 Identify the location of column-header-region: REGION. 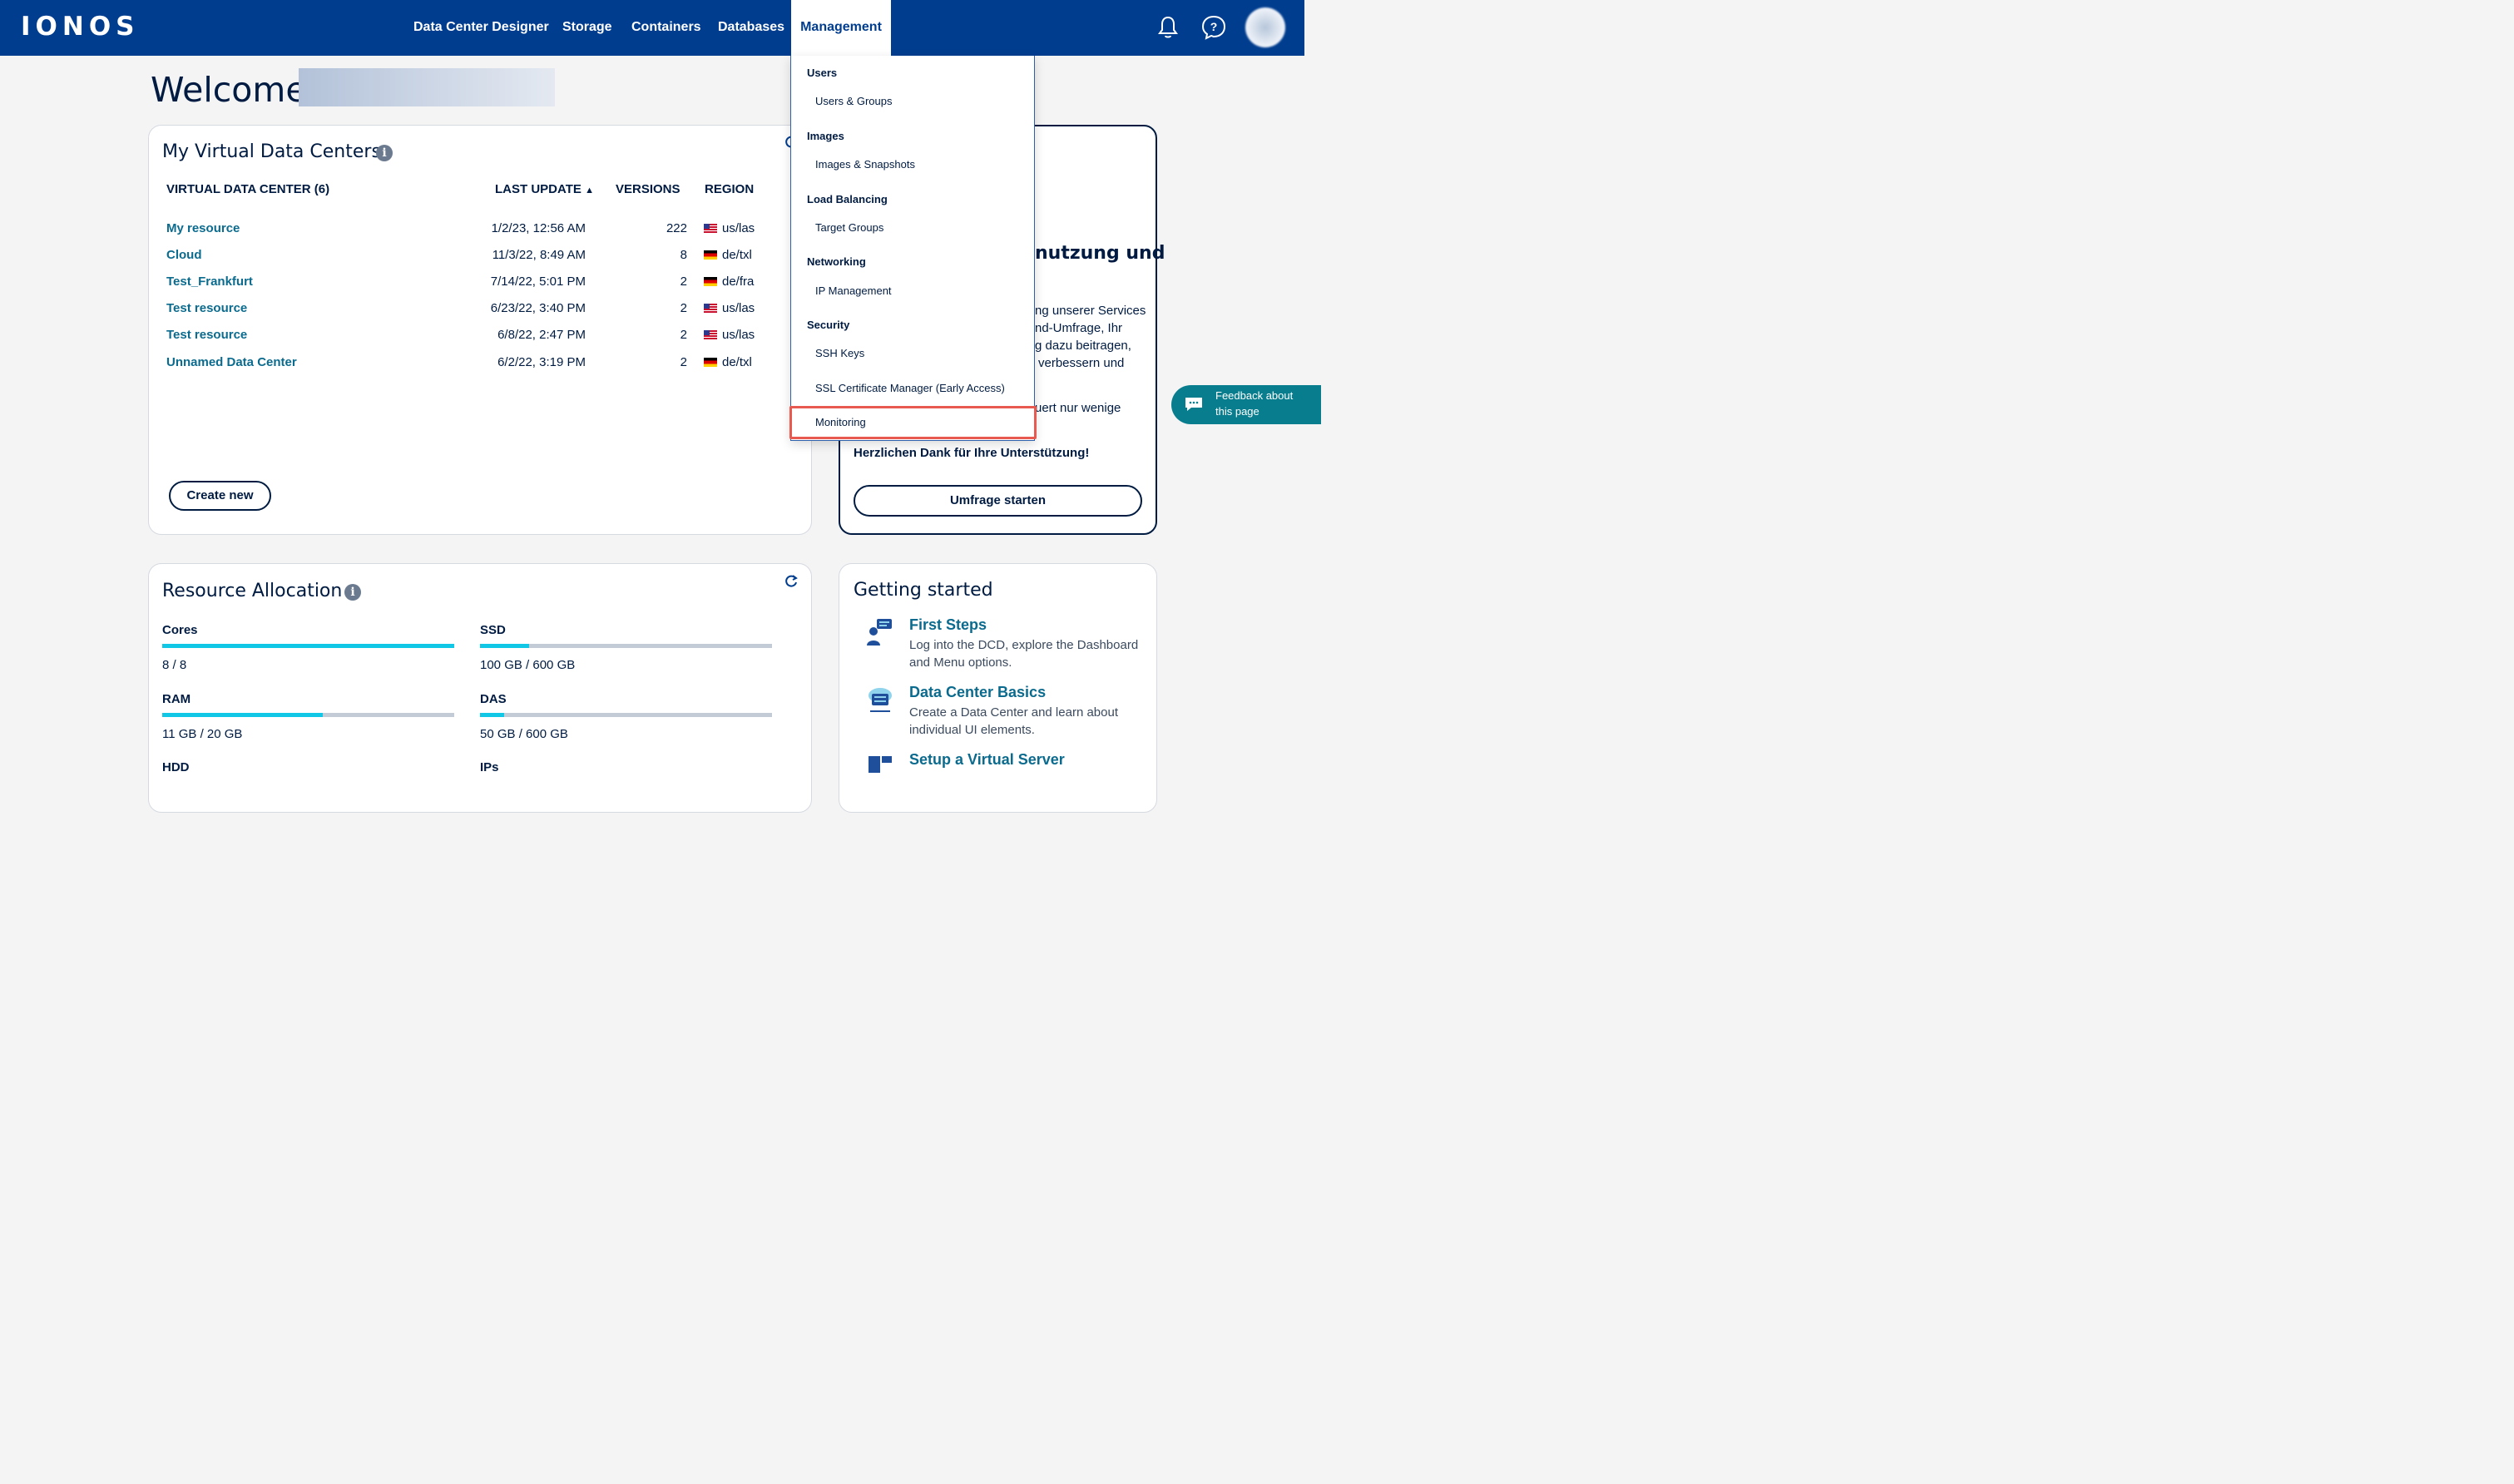
(729, 189).